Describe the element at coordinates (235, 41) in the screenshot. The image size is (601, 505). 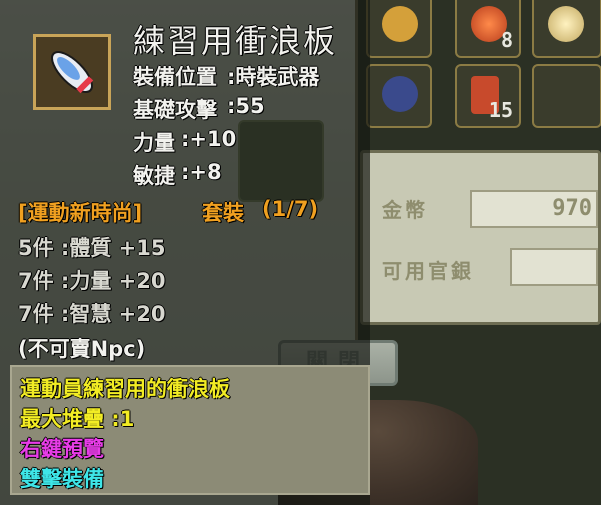
I see `item-name: 練習用衝浪板` at that location.